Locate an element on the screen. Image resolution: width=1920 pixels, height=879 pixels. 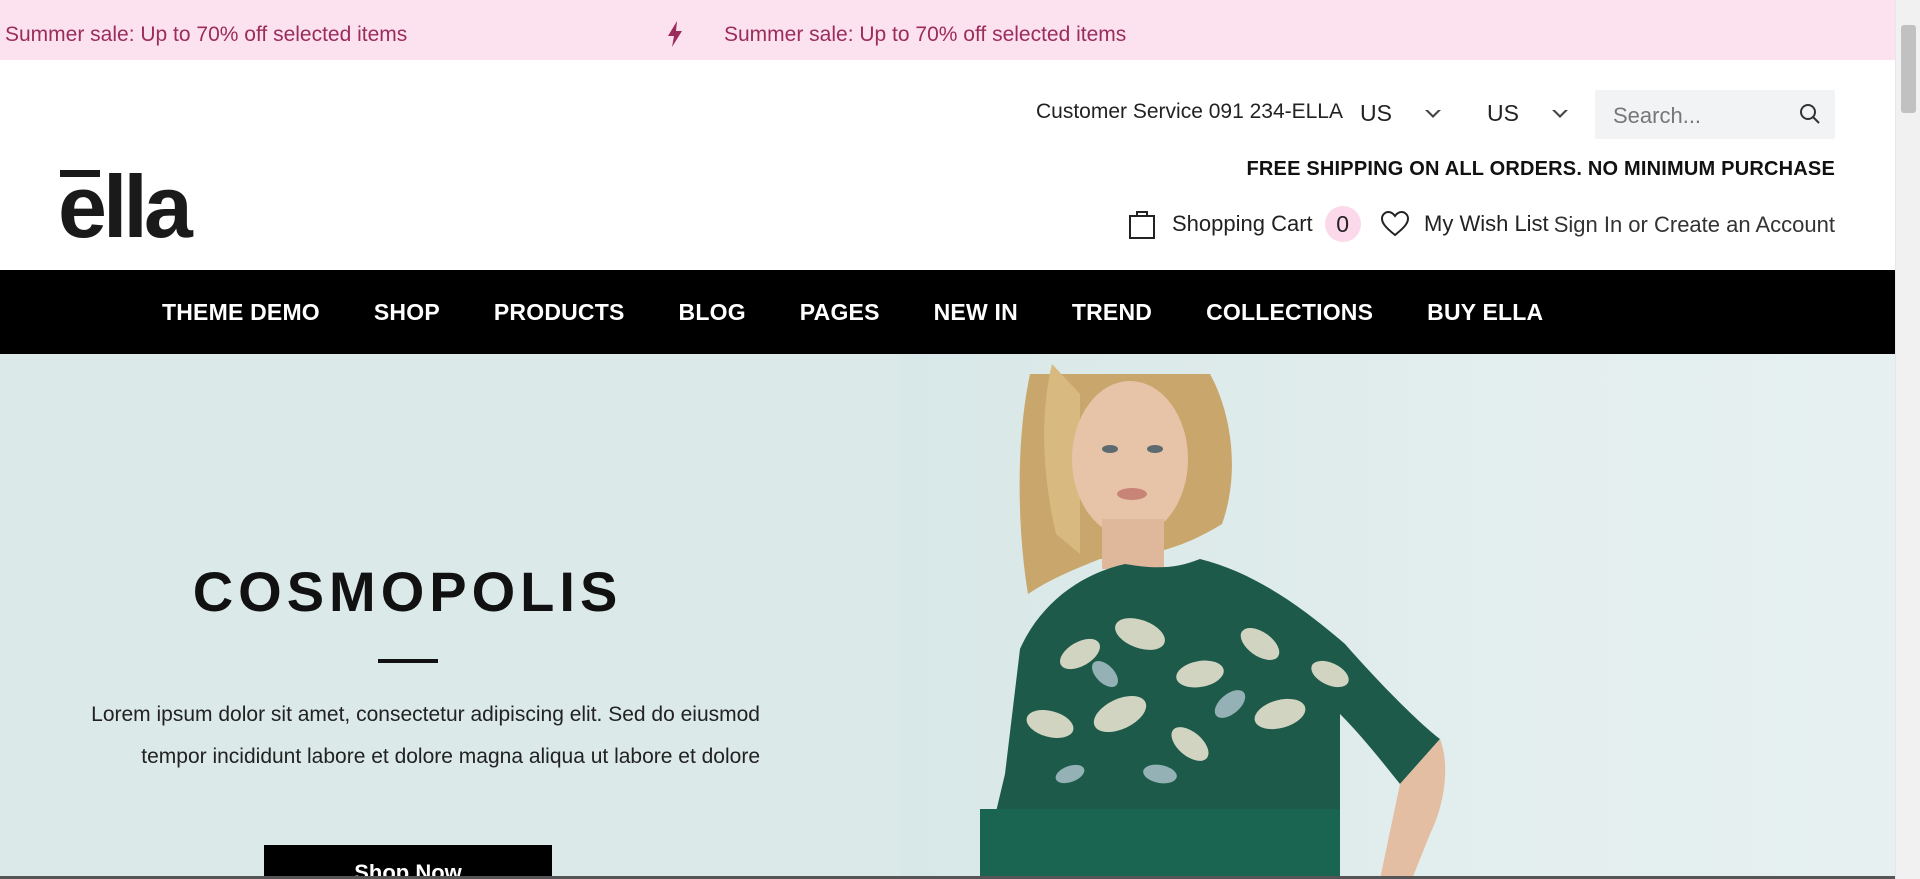
customer-service-text: Customer Service 091 234-ELLA is located at coordinates (1189, 111).